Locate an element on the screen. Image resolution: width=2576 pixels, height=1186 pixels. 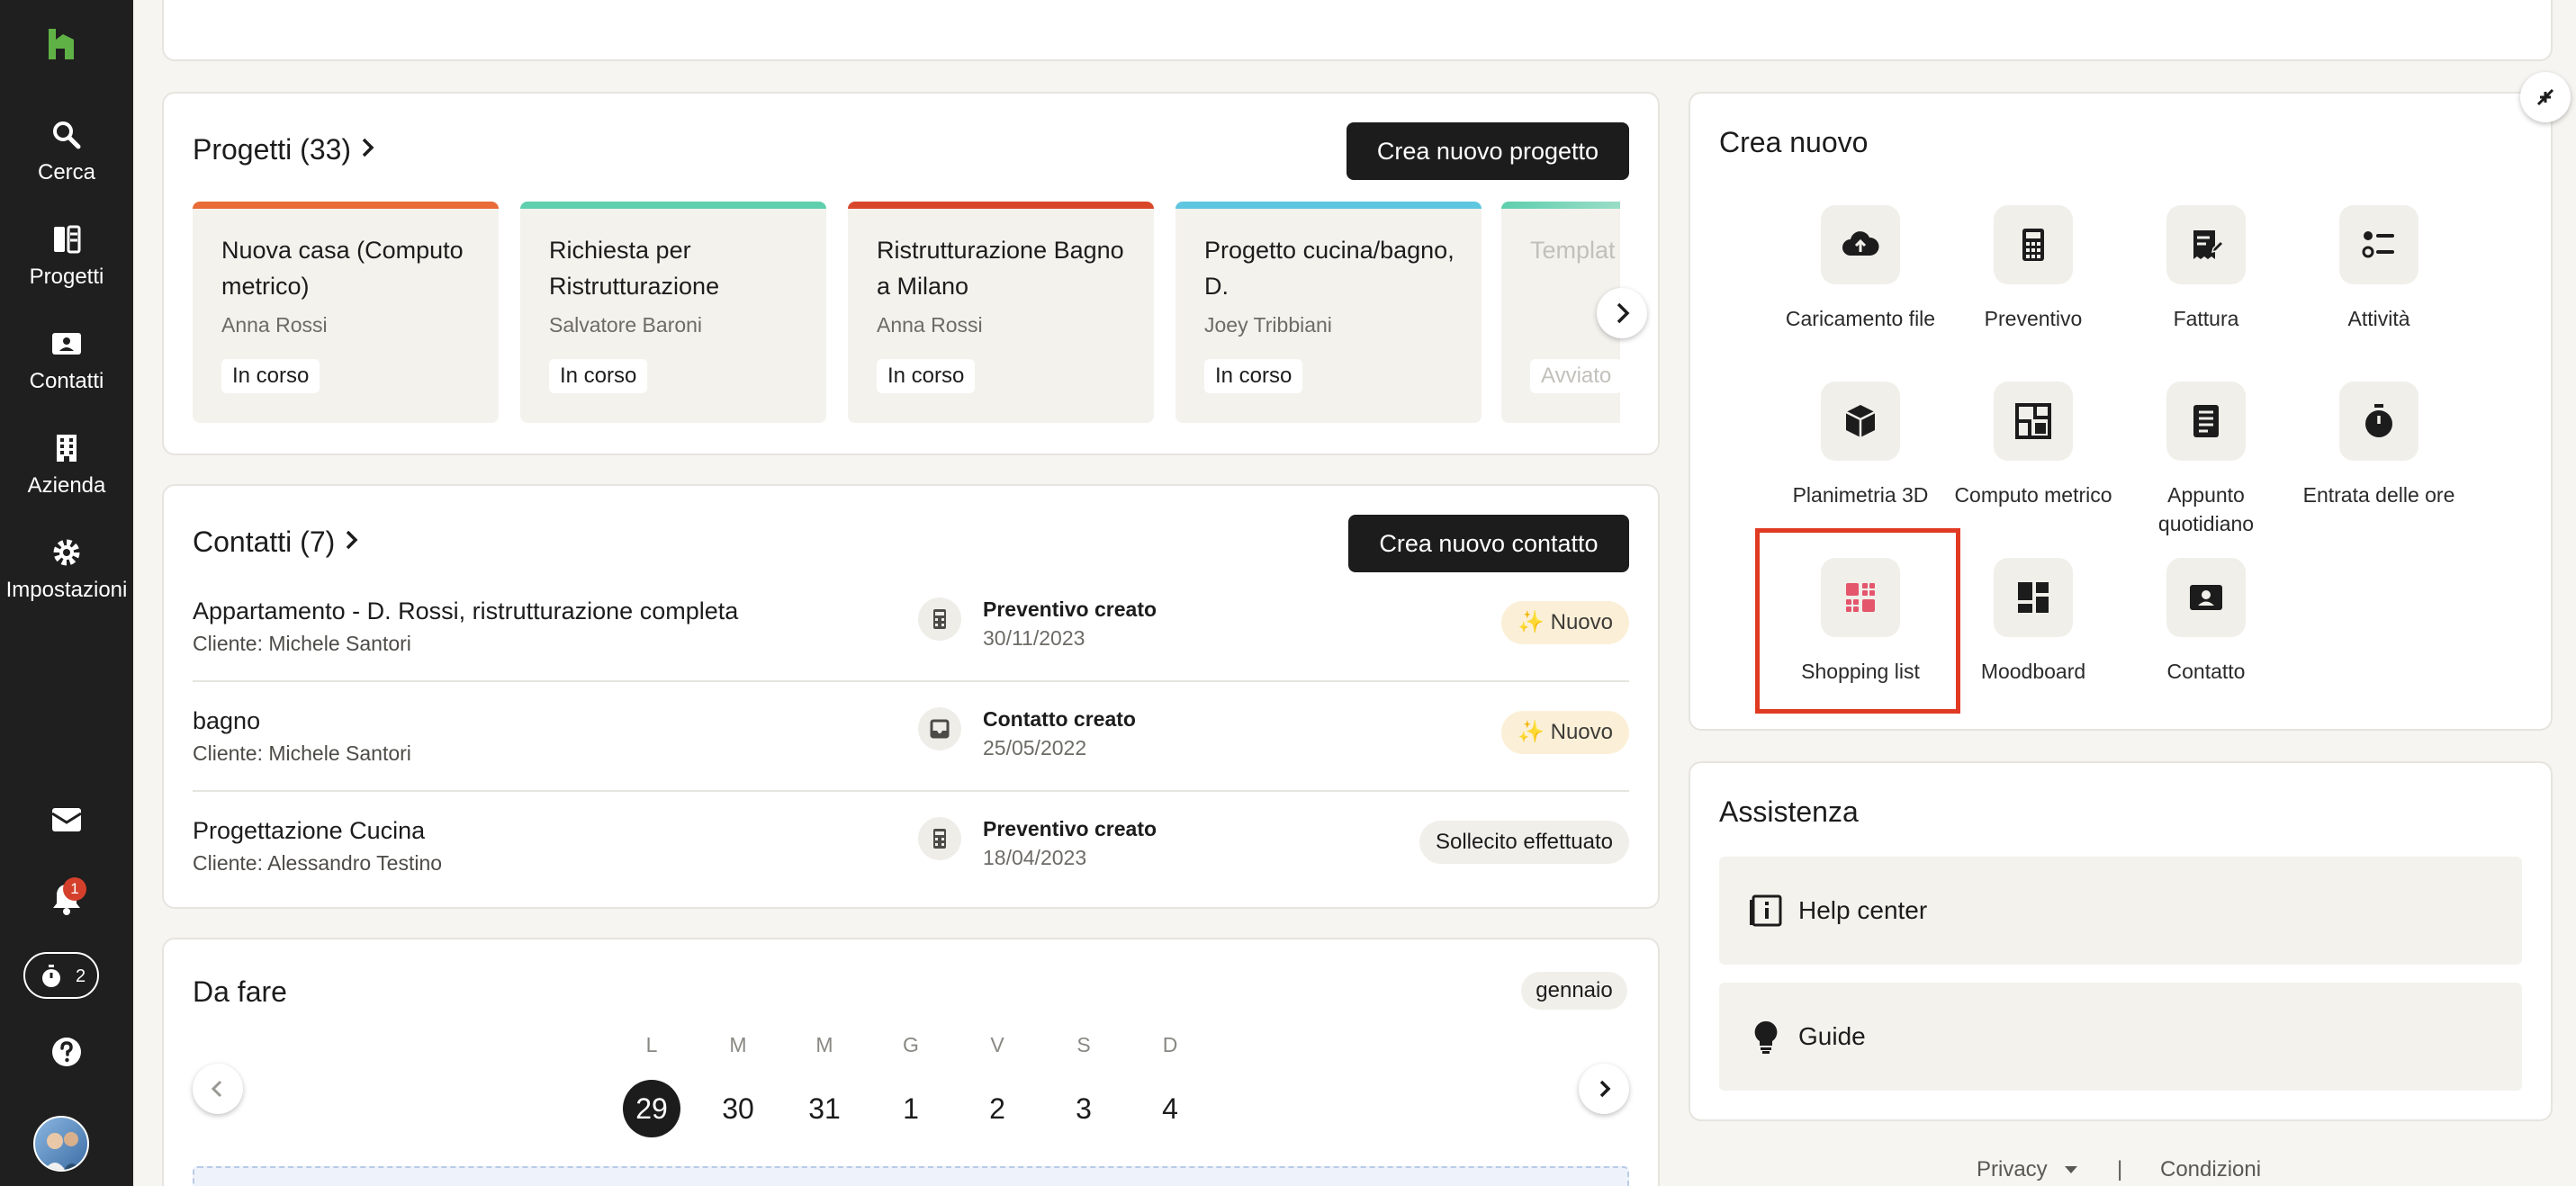
privacy-dropdown: Privacy is located at coordinates (2028, 1169).